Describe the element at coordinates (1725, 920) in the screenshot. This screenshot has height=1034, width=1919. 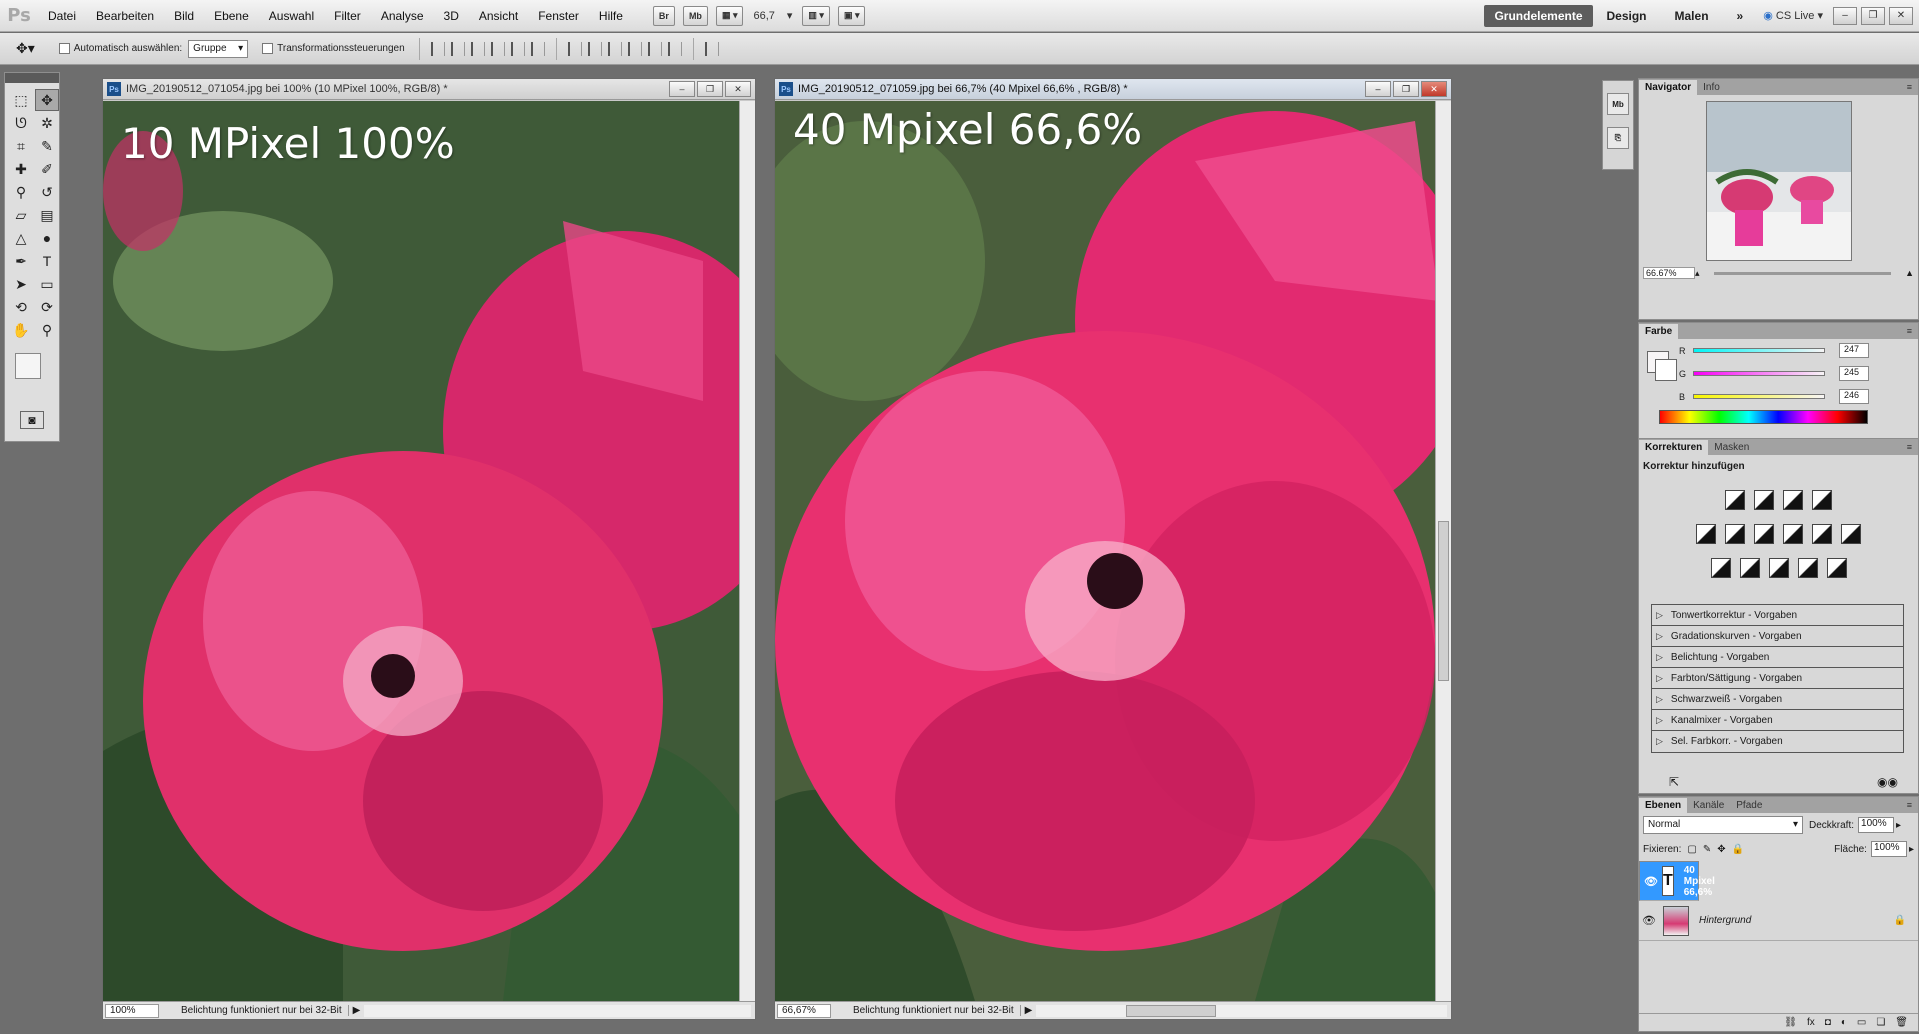
I see `layer-name: Hintergrund` at that location.